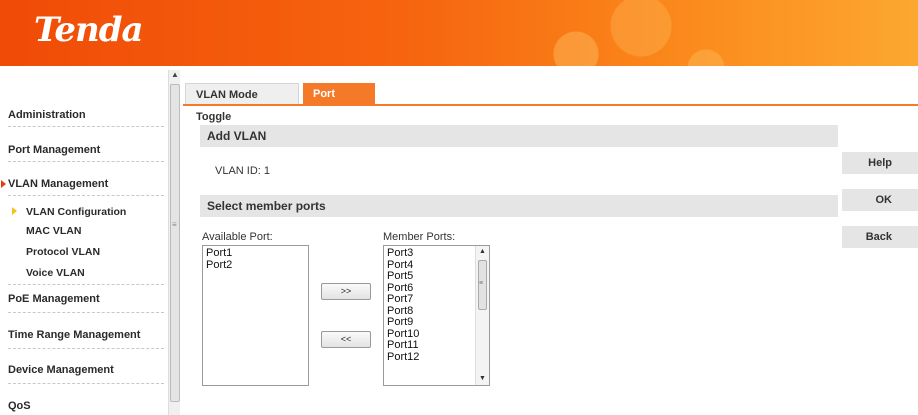 The width and height of the screenshot is (918, 415). Describe the element at coordinates (86, 335) in the screenshot. I see `sidebar-item-time-range-management: Time Range Management` at that location.